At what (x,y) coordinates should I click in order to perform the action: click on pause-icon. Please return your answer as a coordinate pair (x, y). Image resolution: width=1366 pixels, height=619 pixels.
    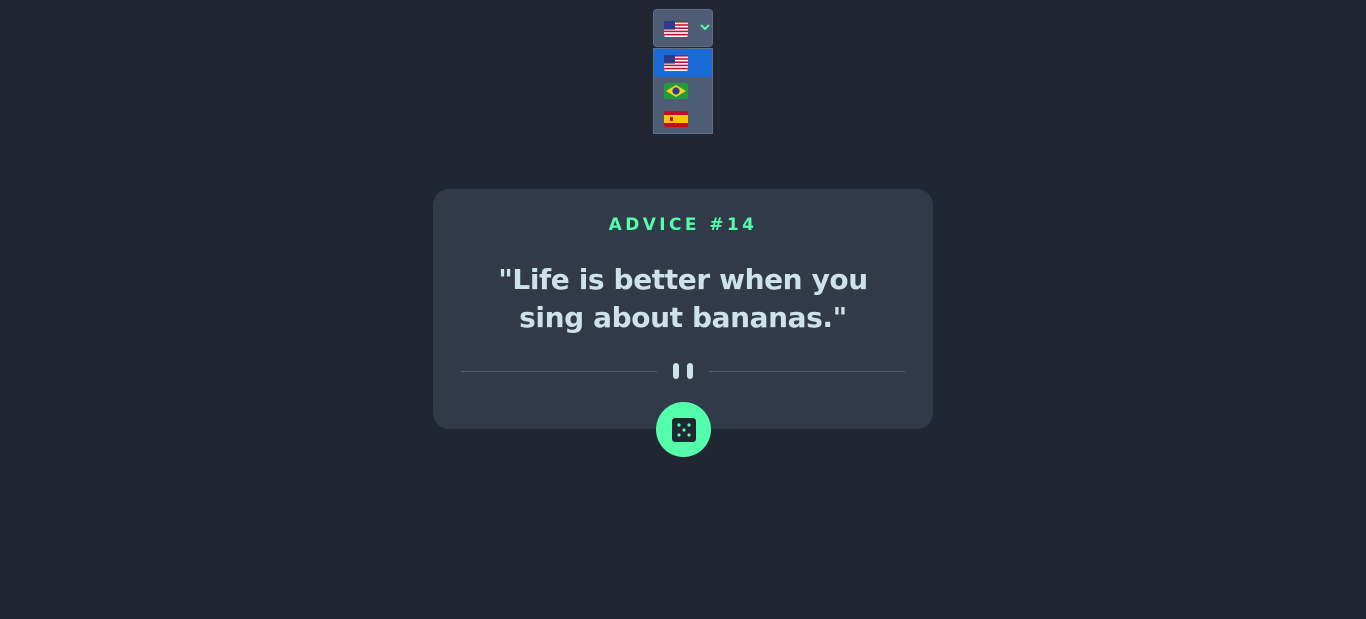
    Looking at the image, I should click on (683, 371).